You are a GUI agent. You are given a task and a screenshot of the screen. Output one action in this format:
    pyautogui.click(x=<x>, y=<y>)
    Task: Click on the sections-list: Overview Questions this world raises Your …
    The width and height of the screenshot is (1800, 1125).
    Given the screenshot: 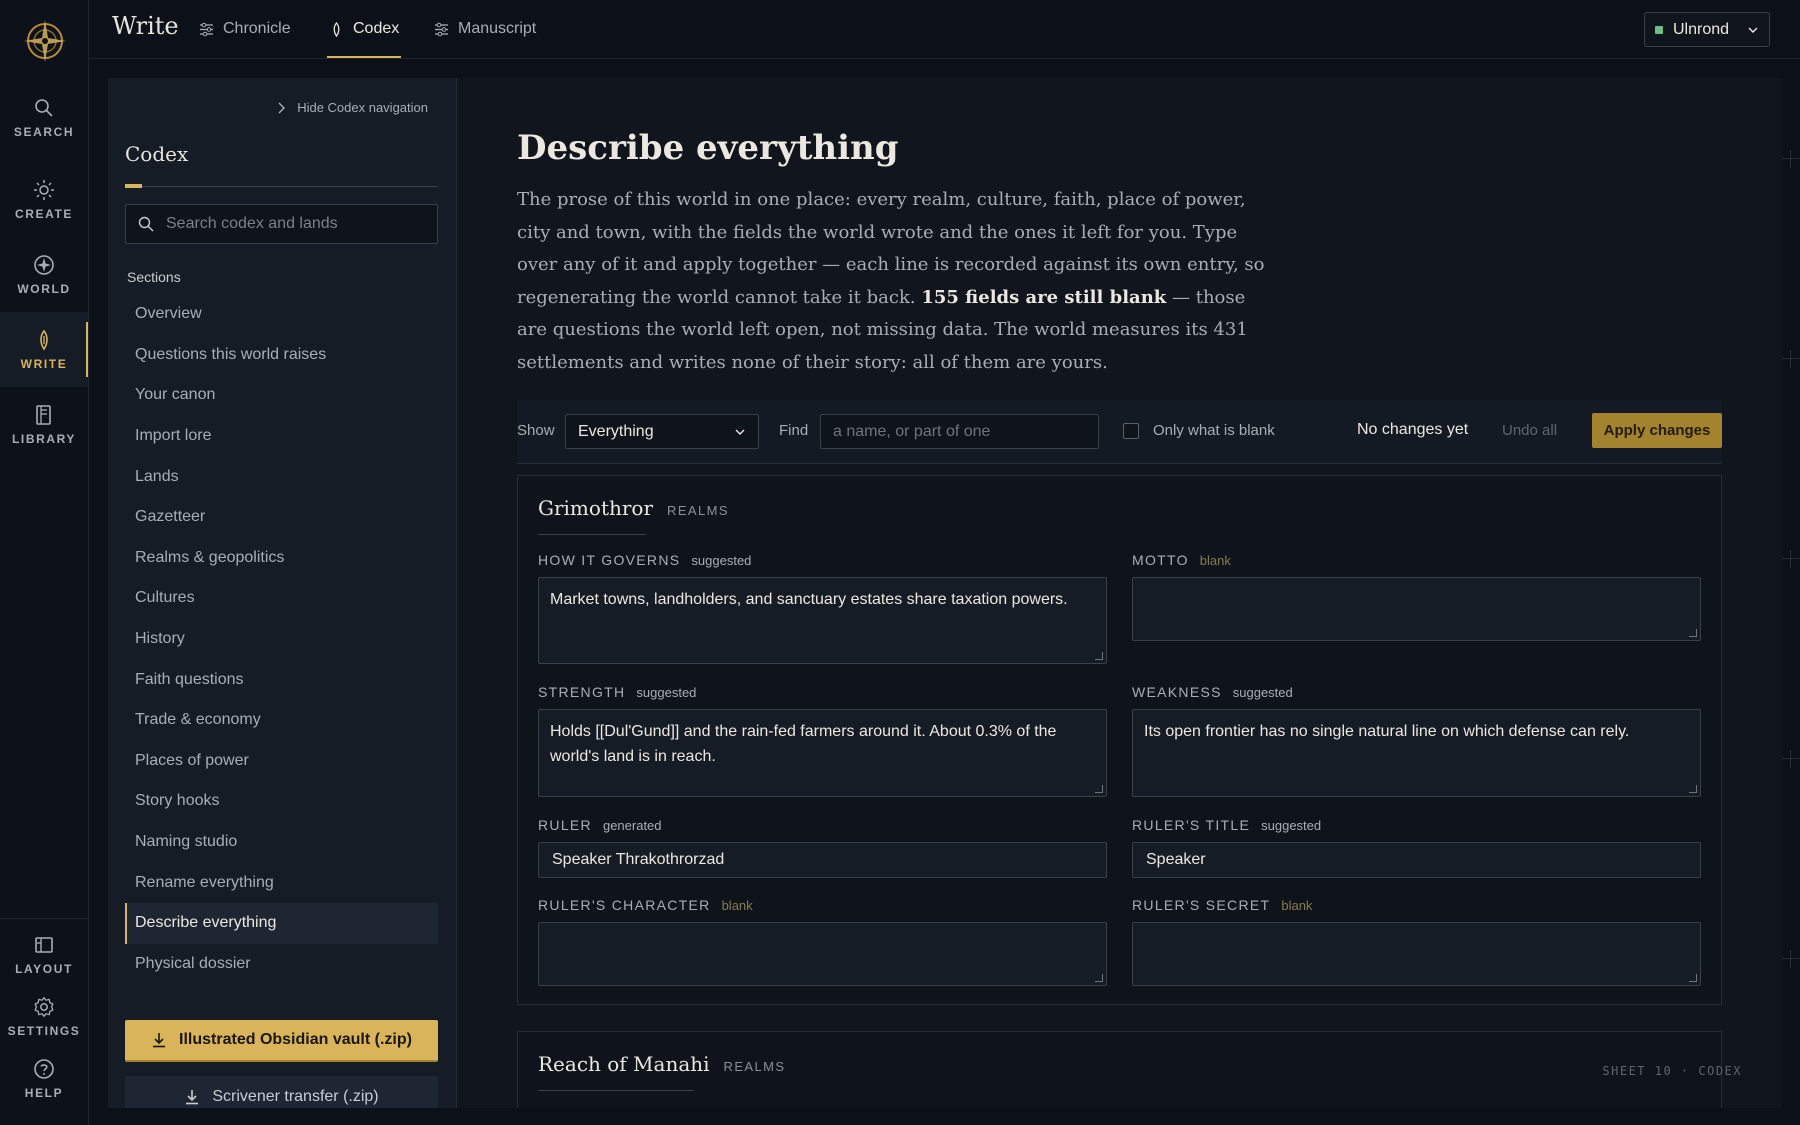 What is the action you would take?
    pyautogui.click(x=281, y=639)
    